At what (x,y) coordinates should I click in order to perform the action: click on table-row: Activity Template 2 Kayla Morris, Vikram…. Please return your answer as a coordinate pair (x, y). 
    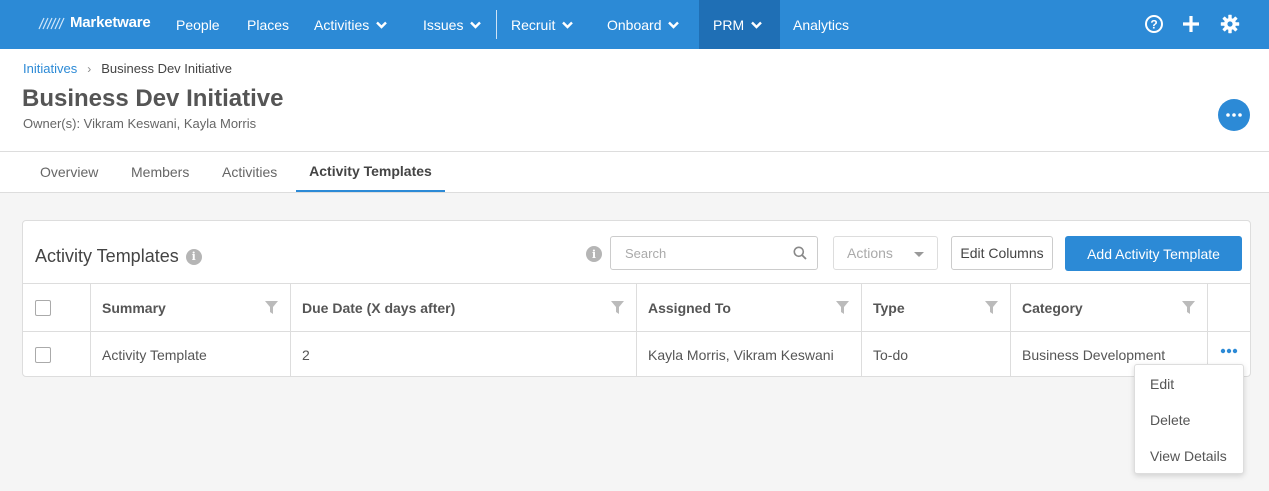
    Looking at the image, I should click on (636, 354).